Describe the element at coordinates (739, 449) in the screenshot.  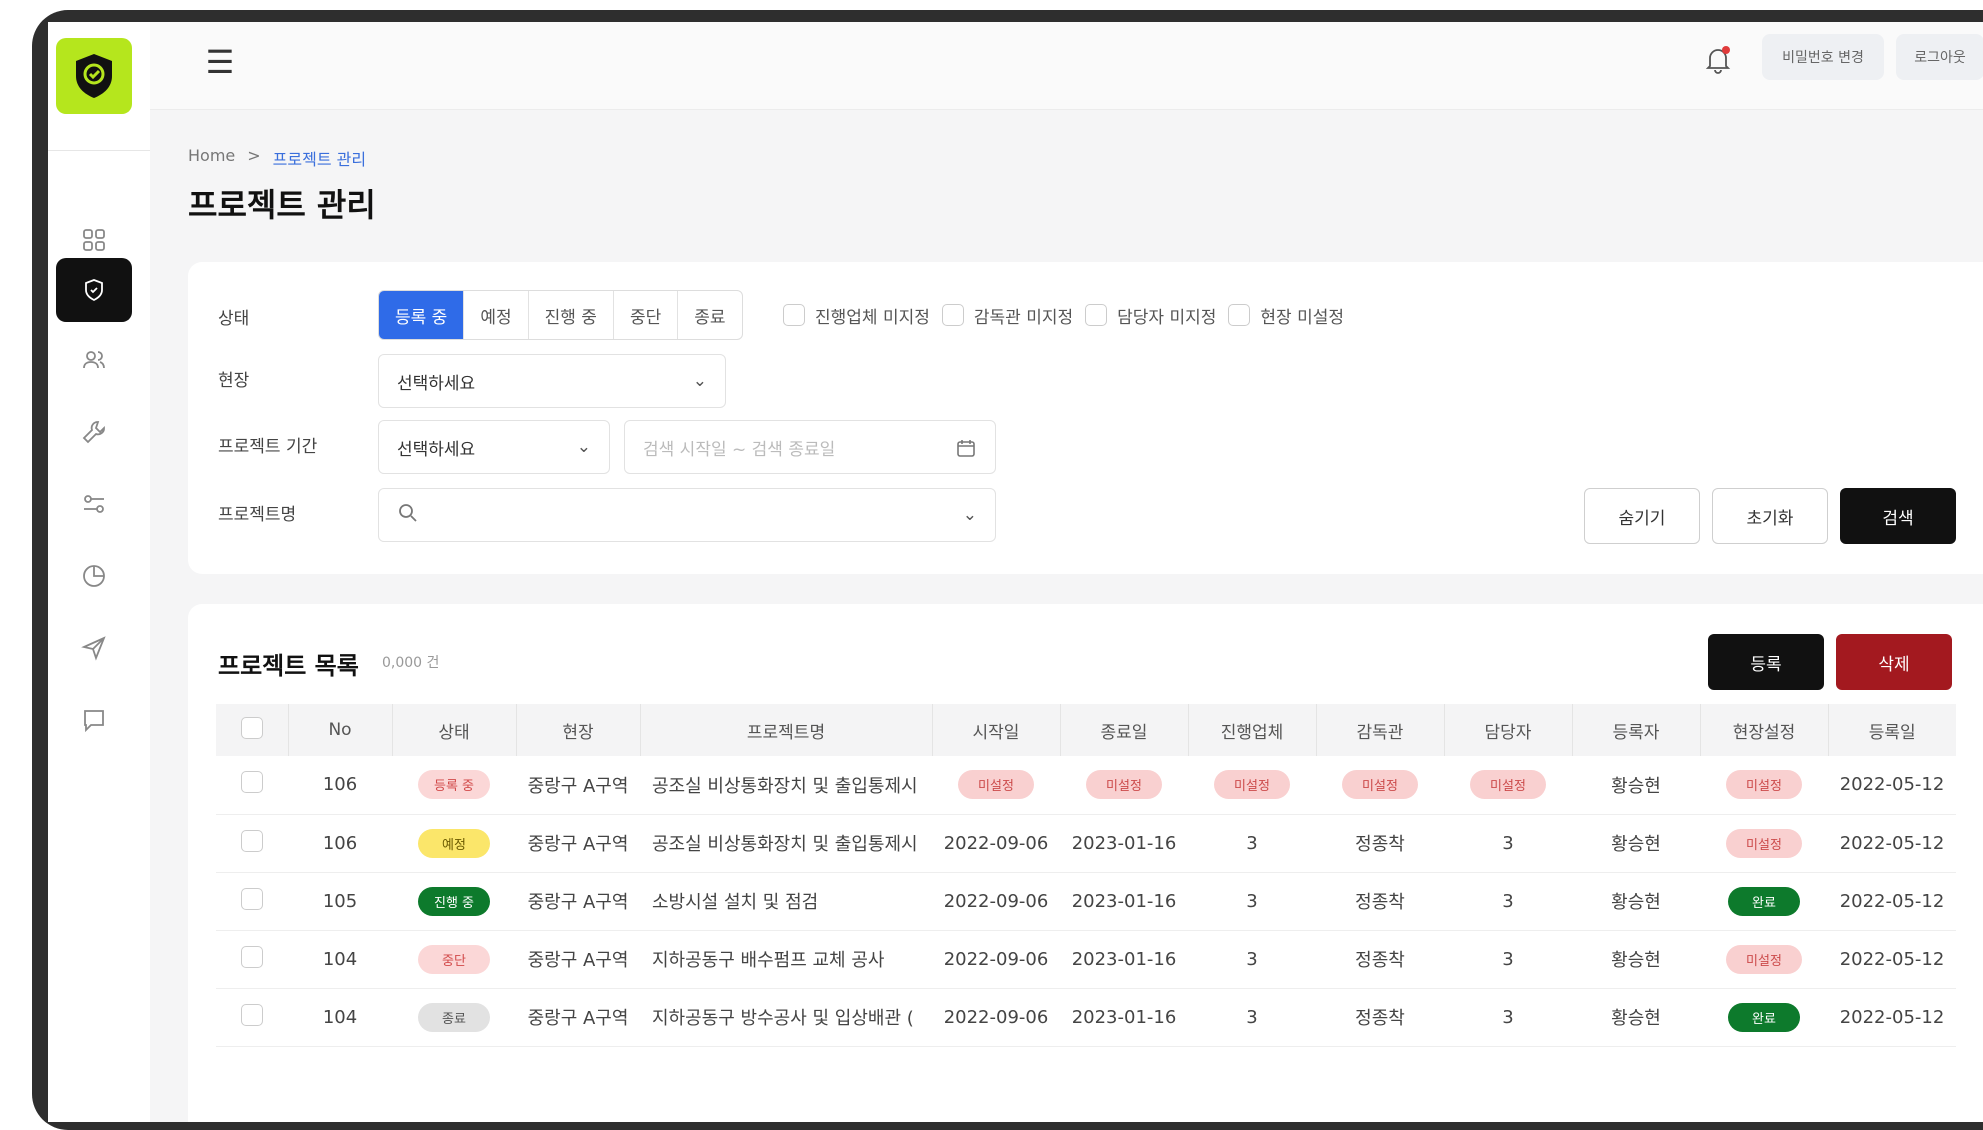
I see `date-range-placeholder: 검색 시작일 ~ 검색 종료일` at that location.